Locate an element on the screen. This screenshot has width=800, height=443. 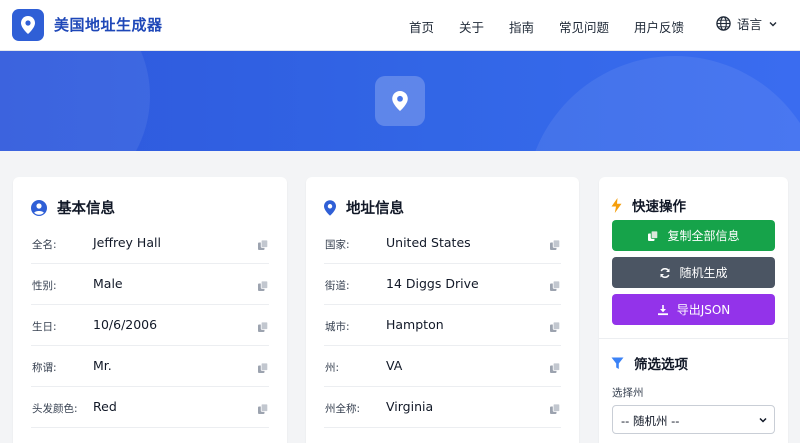
top-navbar: 美国地址生成器 首页 关于 指南 常见问题 用户反馈 语言 is located at coordinates (400, 25).